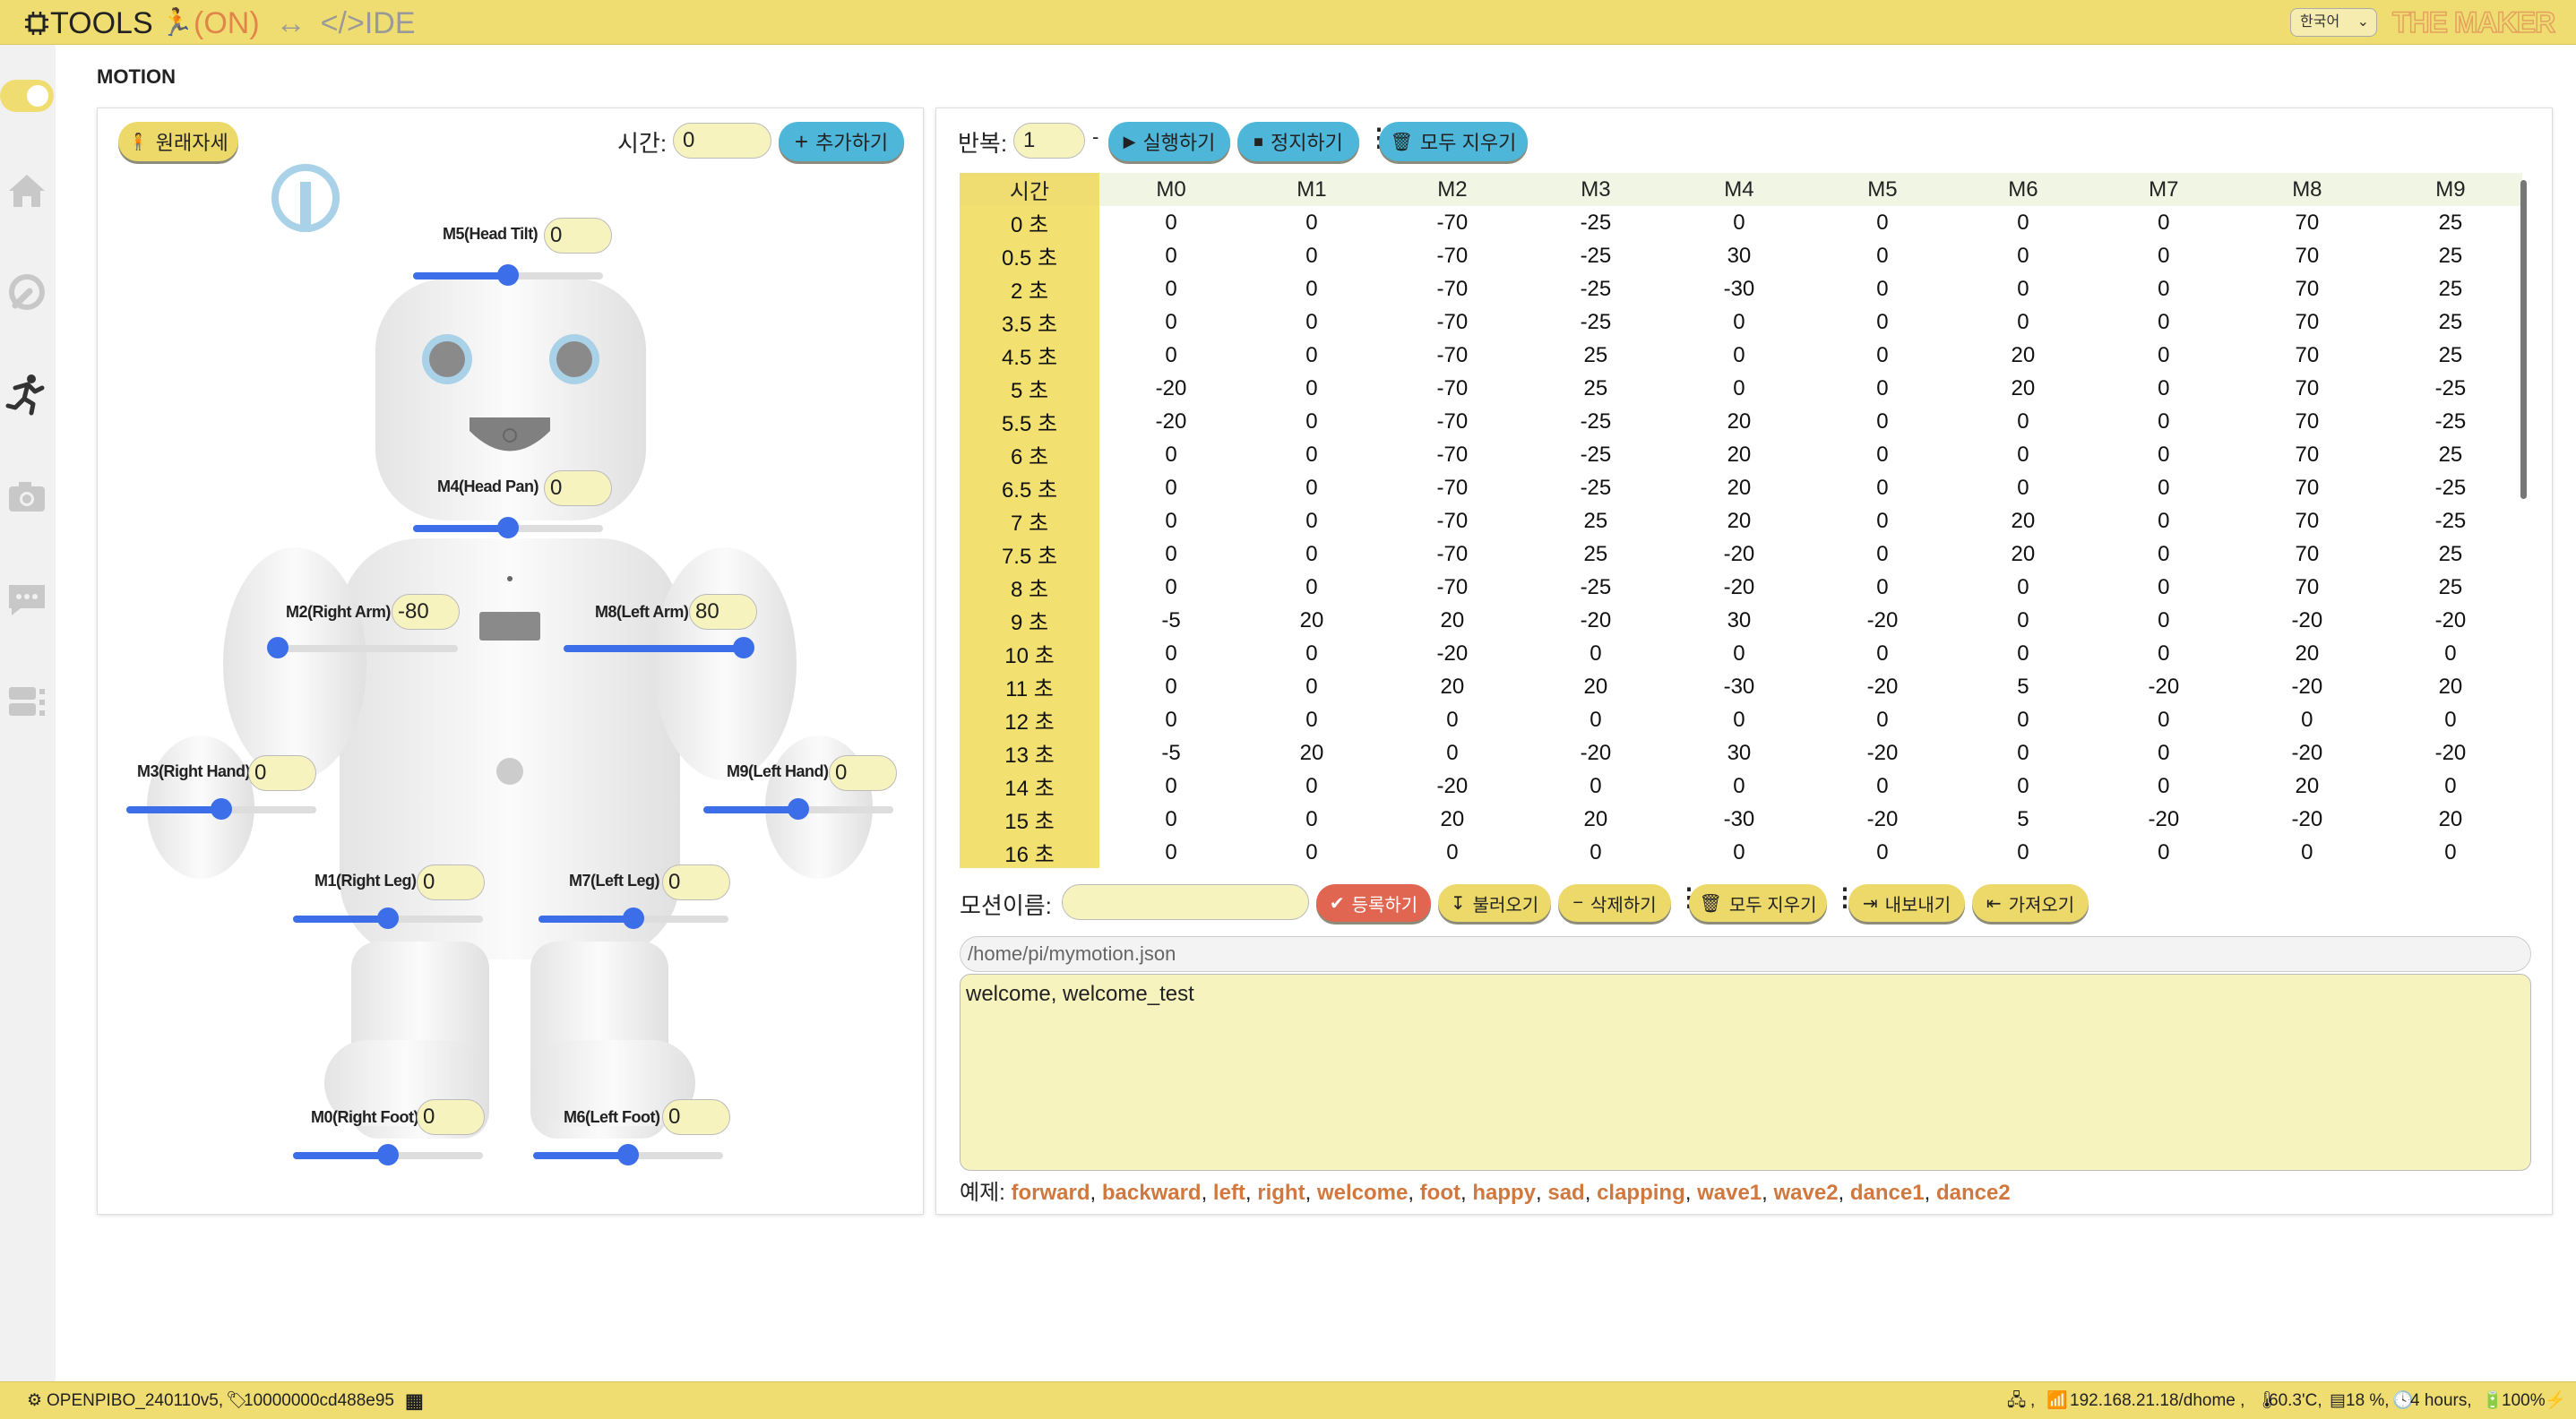 The width and height of the screenshot is (2576, 1419). I want to click on table-row: 11 초 0 0 20 20 -30 -20 5 -20 -20 20, so click(1741, 687).